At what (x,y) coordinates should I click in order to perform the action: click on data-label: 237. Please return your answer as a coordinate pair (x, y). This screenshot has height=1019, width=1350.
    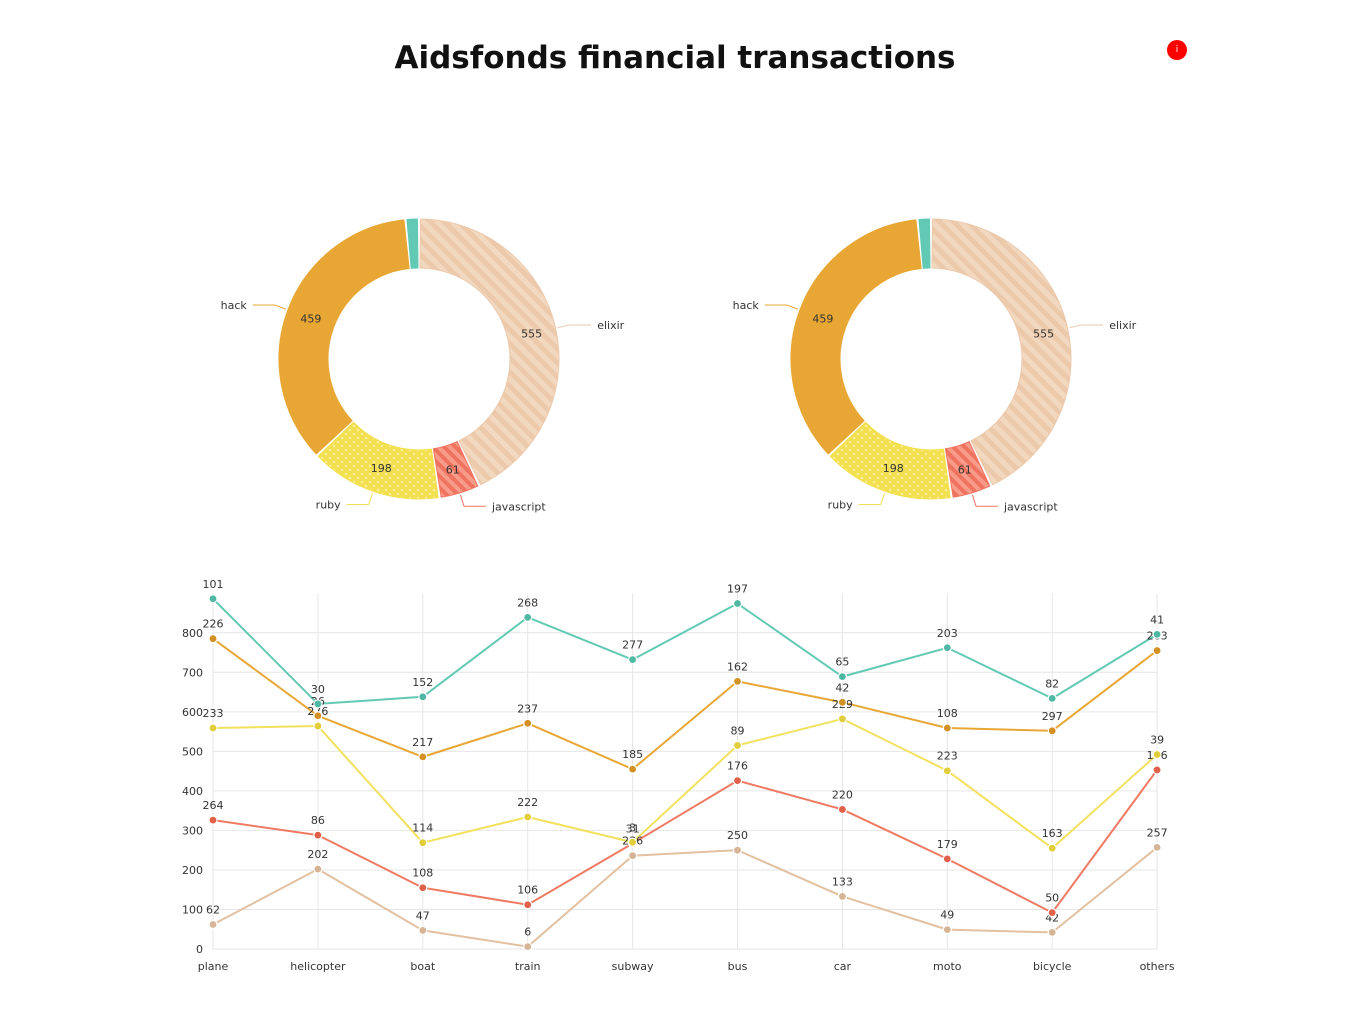
    Looking at the image, I should click on (527, 708).